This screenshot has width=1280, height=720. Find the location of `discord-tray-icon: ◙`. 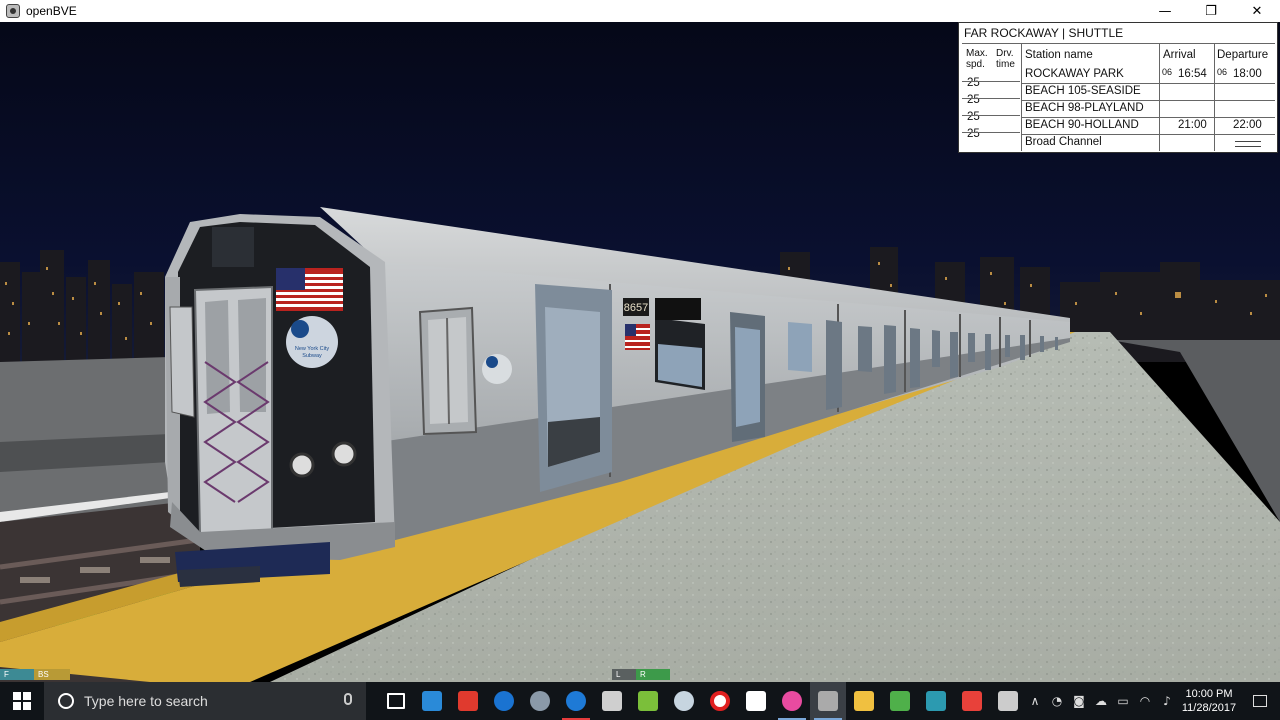

discord-tray-icon: ◙ is located at coordinates (1079, 701).